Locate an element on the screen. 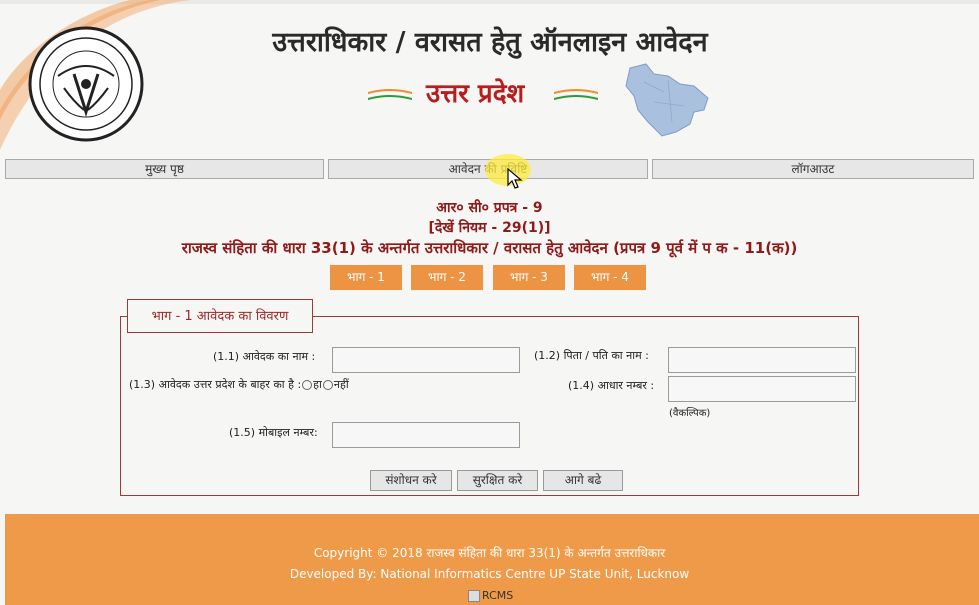 The image size is (979, 605). mobile-label: (1.5) मोबाइल नम्बर: is located at coordinates (273, 432).